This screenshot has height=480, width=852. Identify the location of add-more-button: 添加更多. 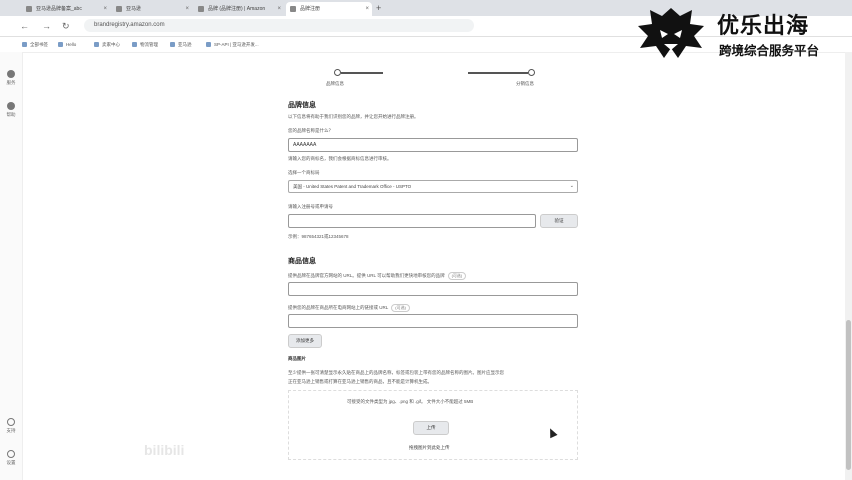
(305, 341).